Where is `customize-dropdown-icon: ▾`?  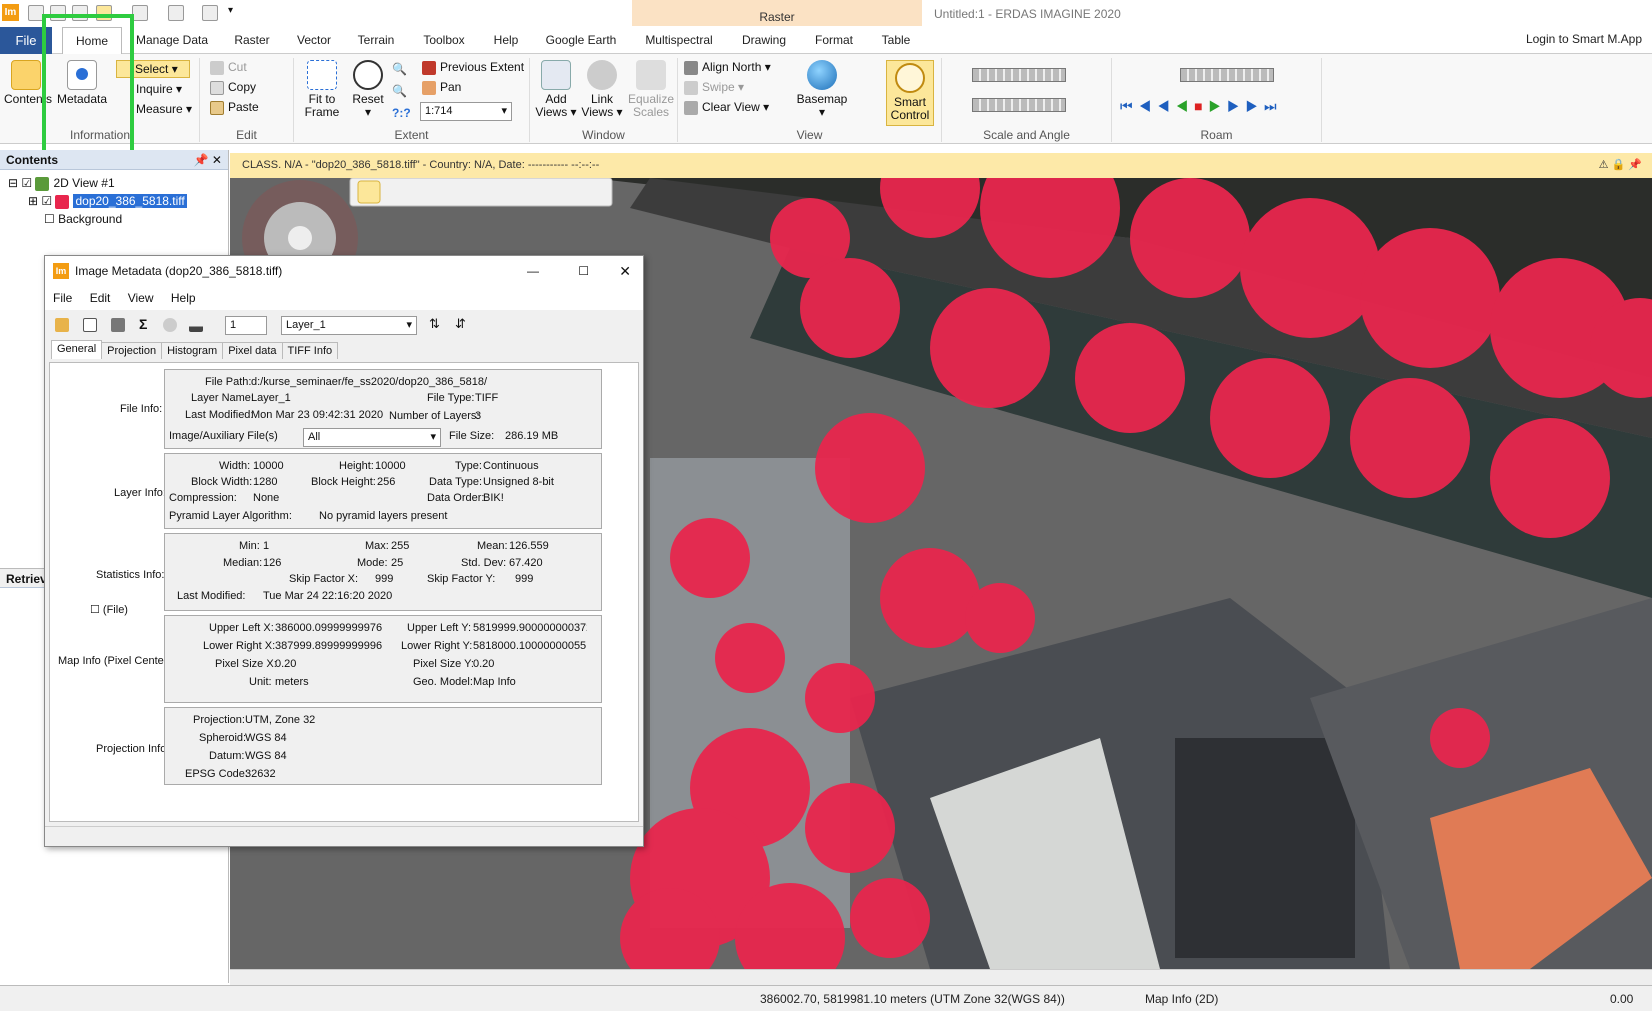
customize-dropdown-icon: ▾ is located at coordinates (236, 13).